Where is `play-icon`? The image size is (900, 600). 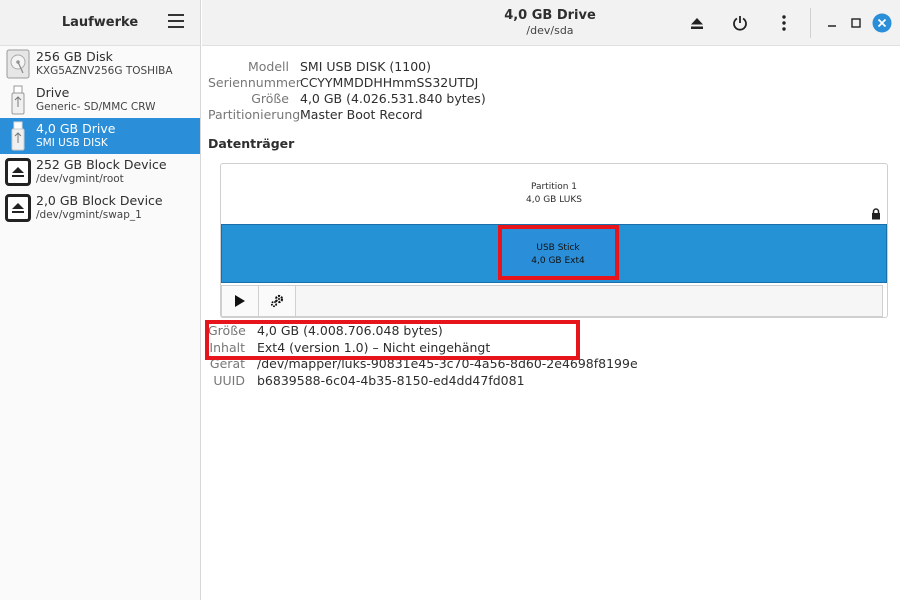 play-icon is located at coordinates (240, 301).